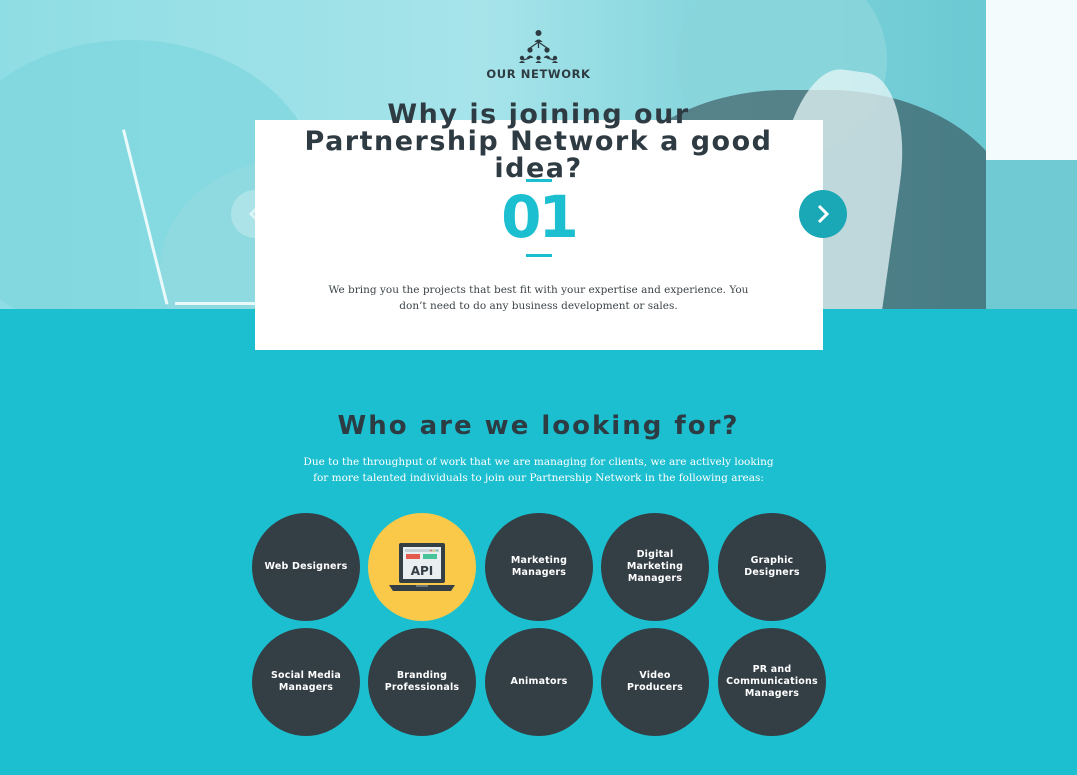 This screenshot has width=1077, height=775. Describe the element at coordinates (538, 74) in the screenshot. I see `section-label: OUR NETWORK` at that location.